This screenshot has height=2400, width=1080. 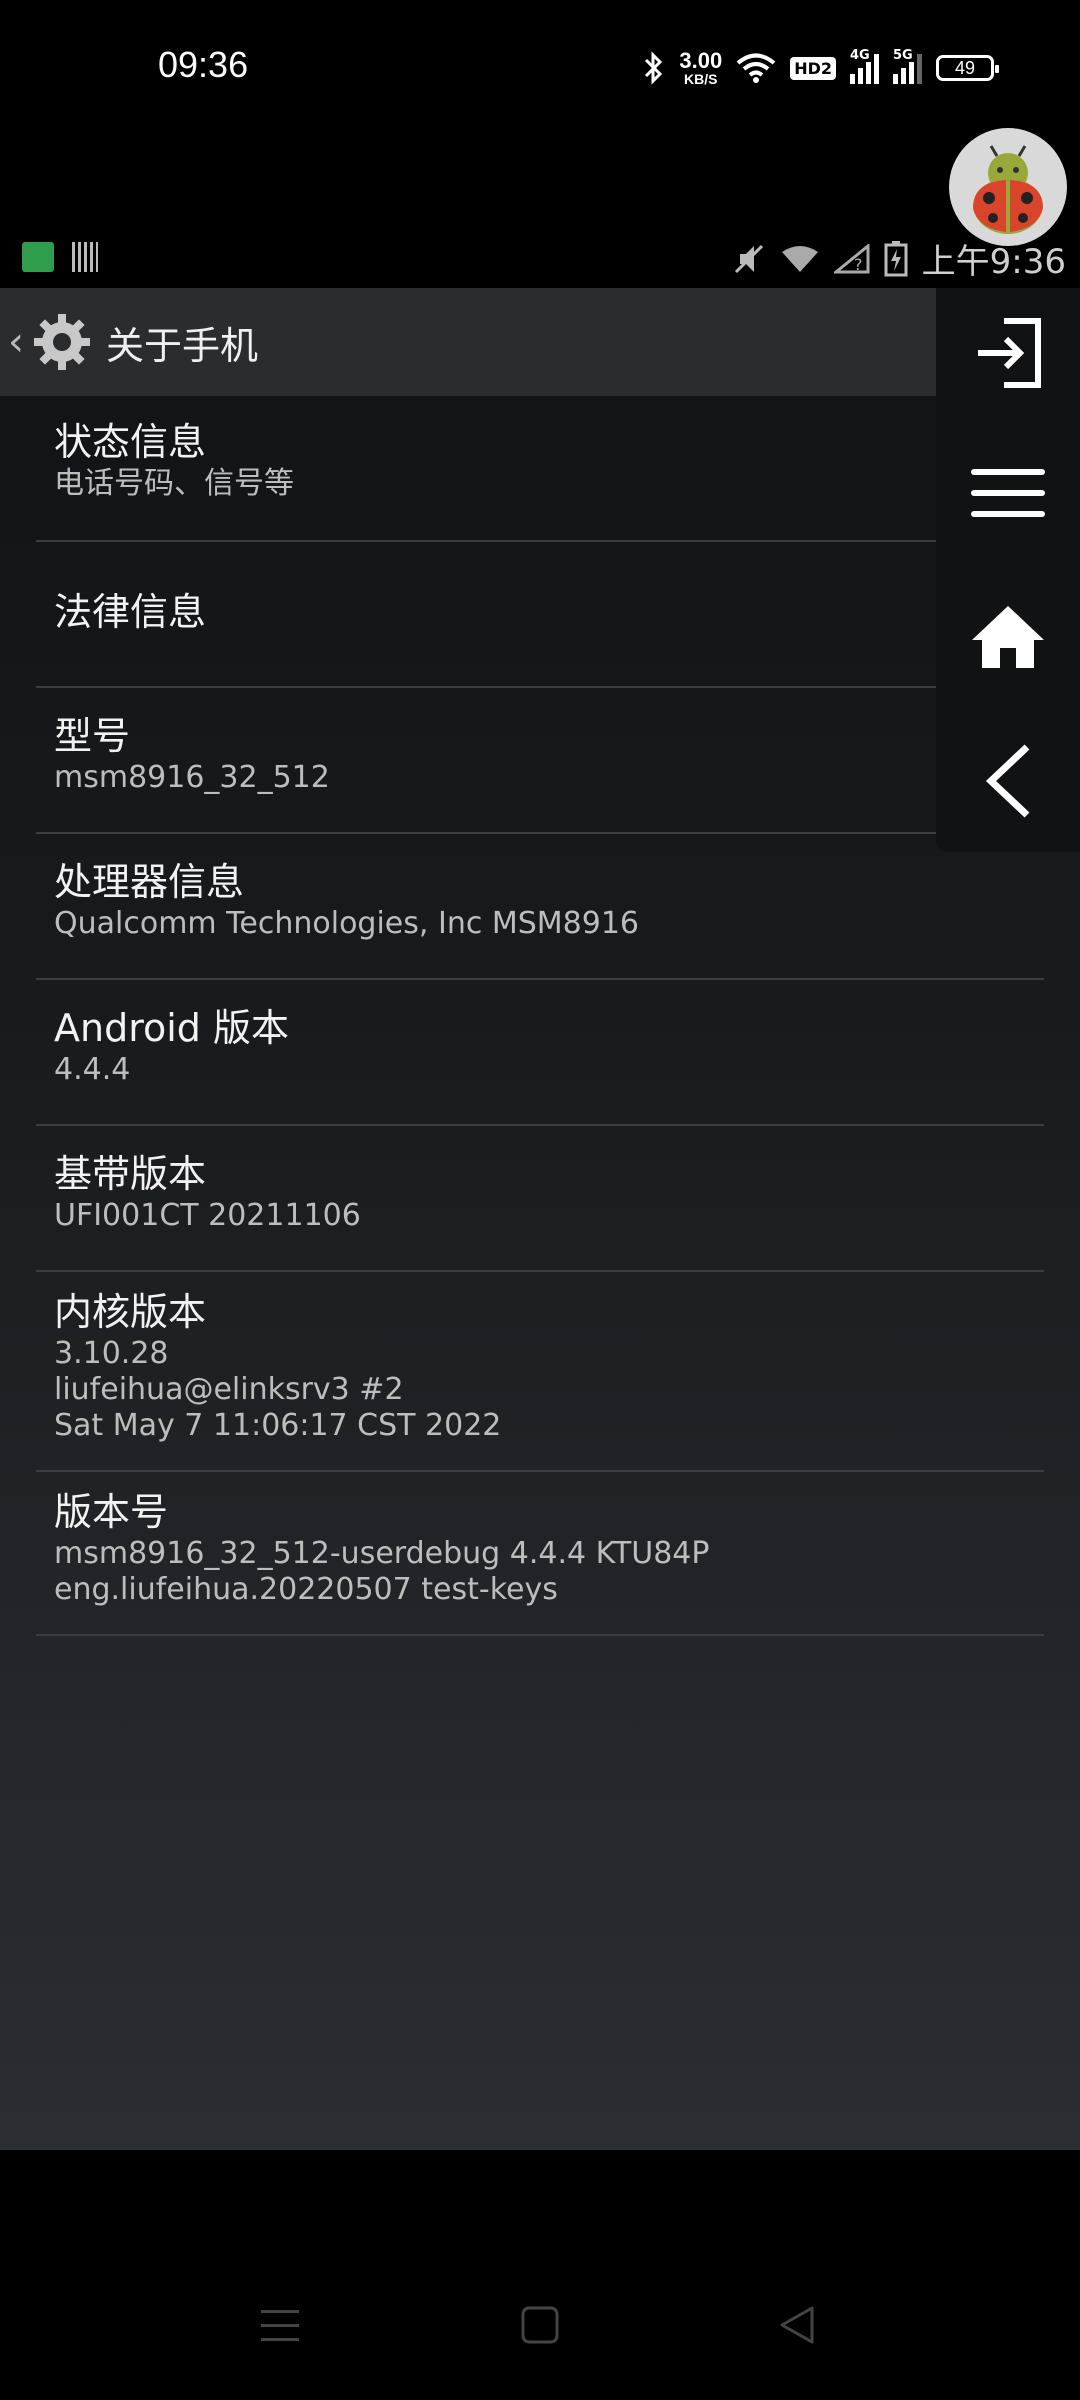 What do you see at coordinates (907, 66) in the screenshot?
I see `signal-5g-icon: 5G` at bounding box center [907, 66].